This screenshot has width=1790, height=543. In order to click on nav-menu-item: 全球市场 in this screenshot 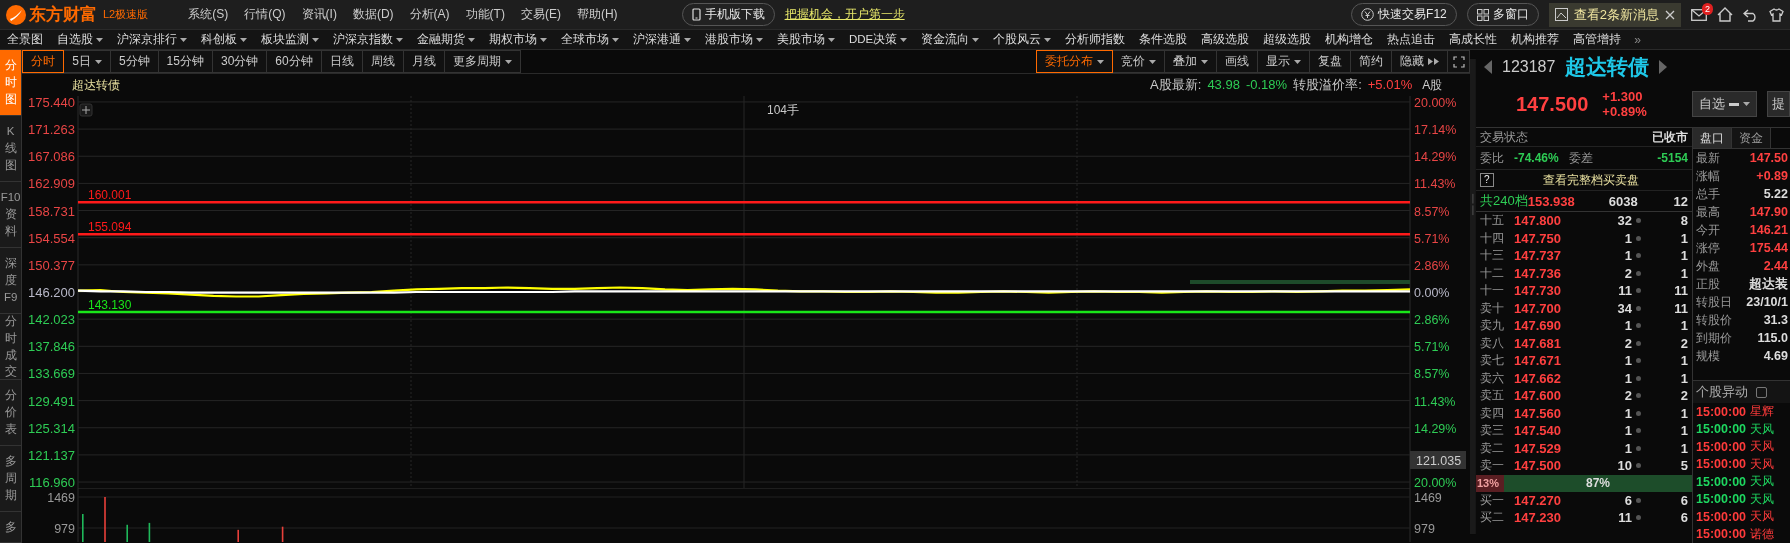, I will do `click(590, 39)`.